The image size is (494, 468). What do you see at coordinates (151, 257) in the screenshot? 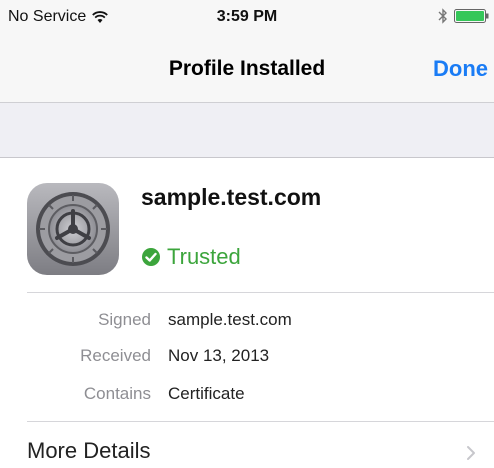
I see `checkmark-circle-icon` at bounding box center [151, 257].